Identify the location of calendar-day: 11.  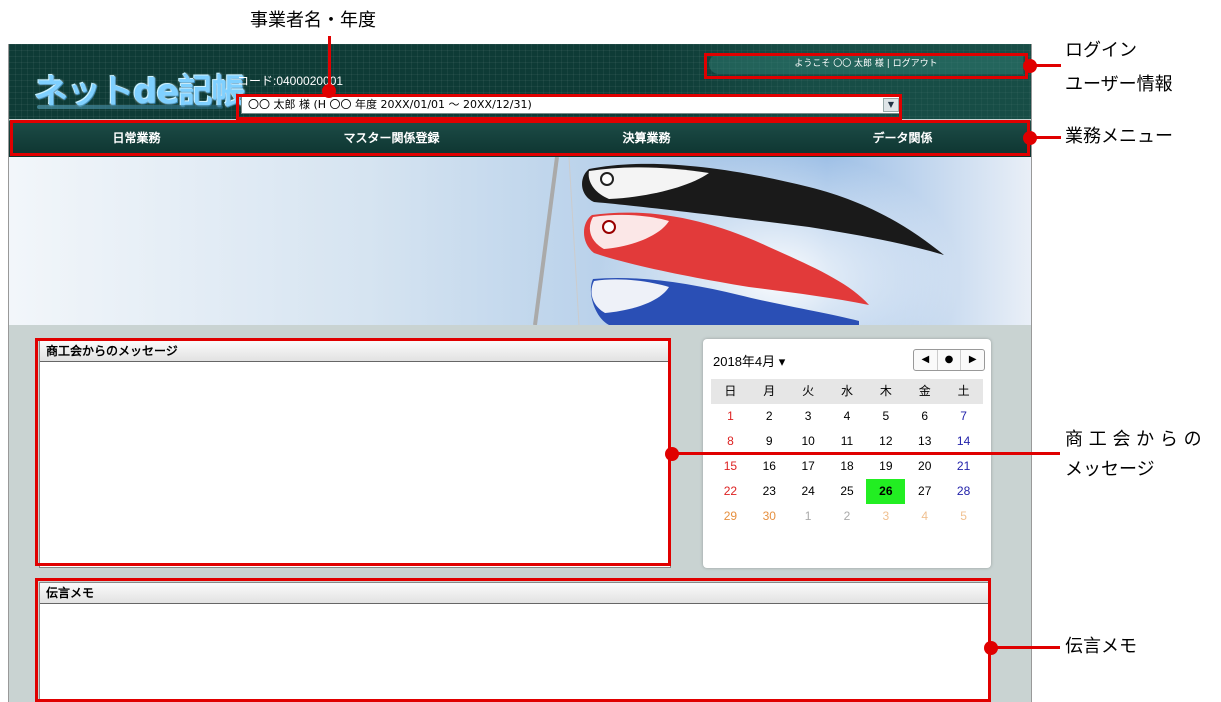
(847, 441).